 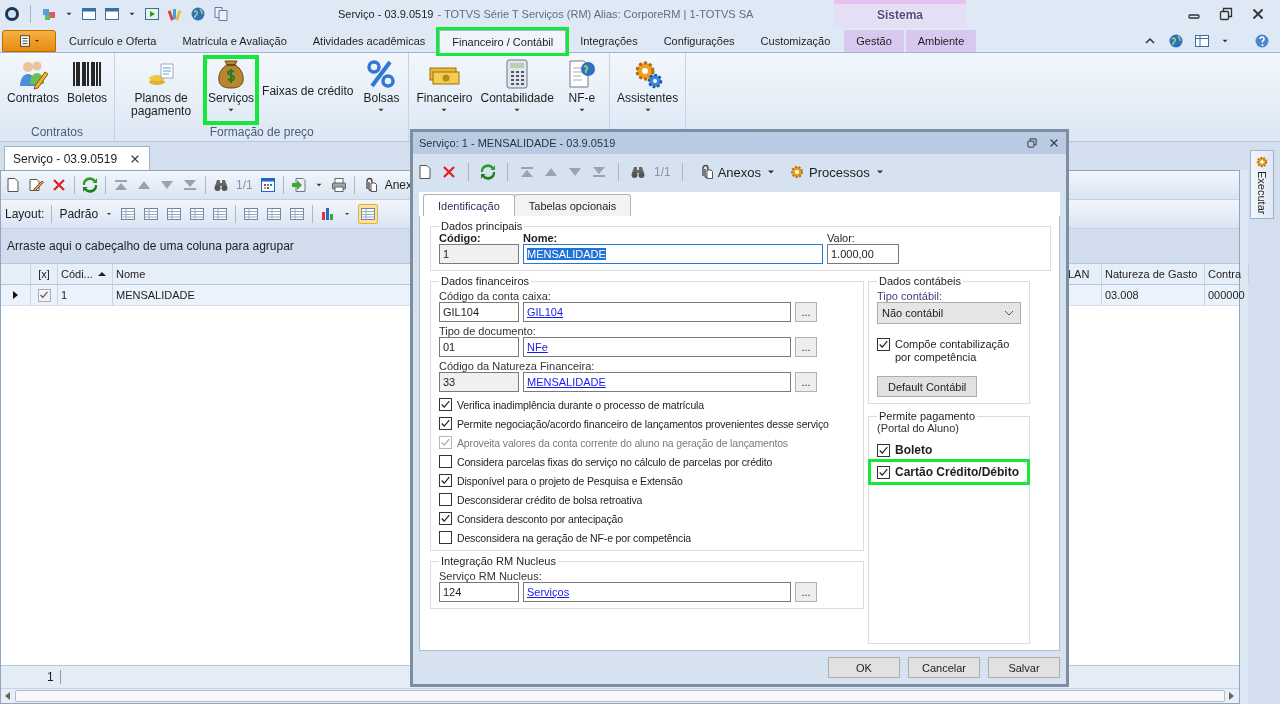 I want to click on dialog-button: OK, so click(x=864, y=667).